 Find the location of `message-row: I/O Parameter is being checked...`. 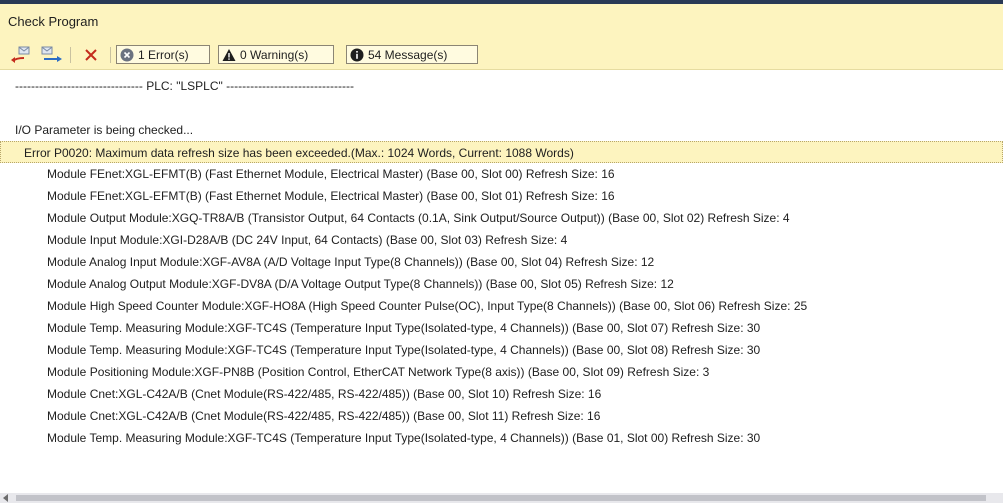

message-row: I/O Parameter is being checked... is located at coordinates (501, 130).